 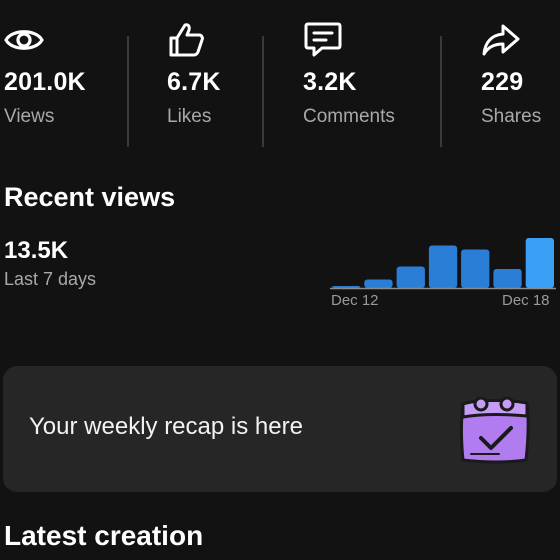 What do you see at coordinates (526, 300) in the screenshot?
I see `tick-label-end: Dec 18` at bounding box center [526, 300].